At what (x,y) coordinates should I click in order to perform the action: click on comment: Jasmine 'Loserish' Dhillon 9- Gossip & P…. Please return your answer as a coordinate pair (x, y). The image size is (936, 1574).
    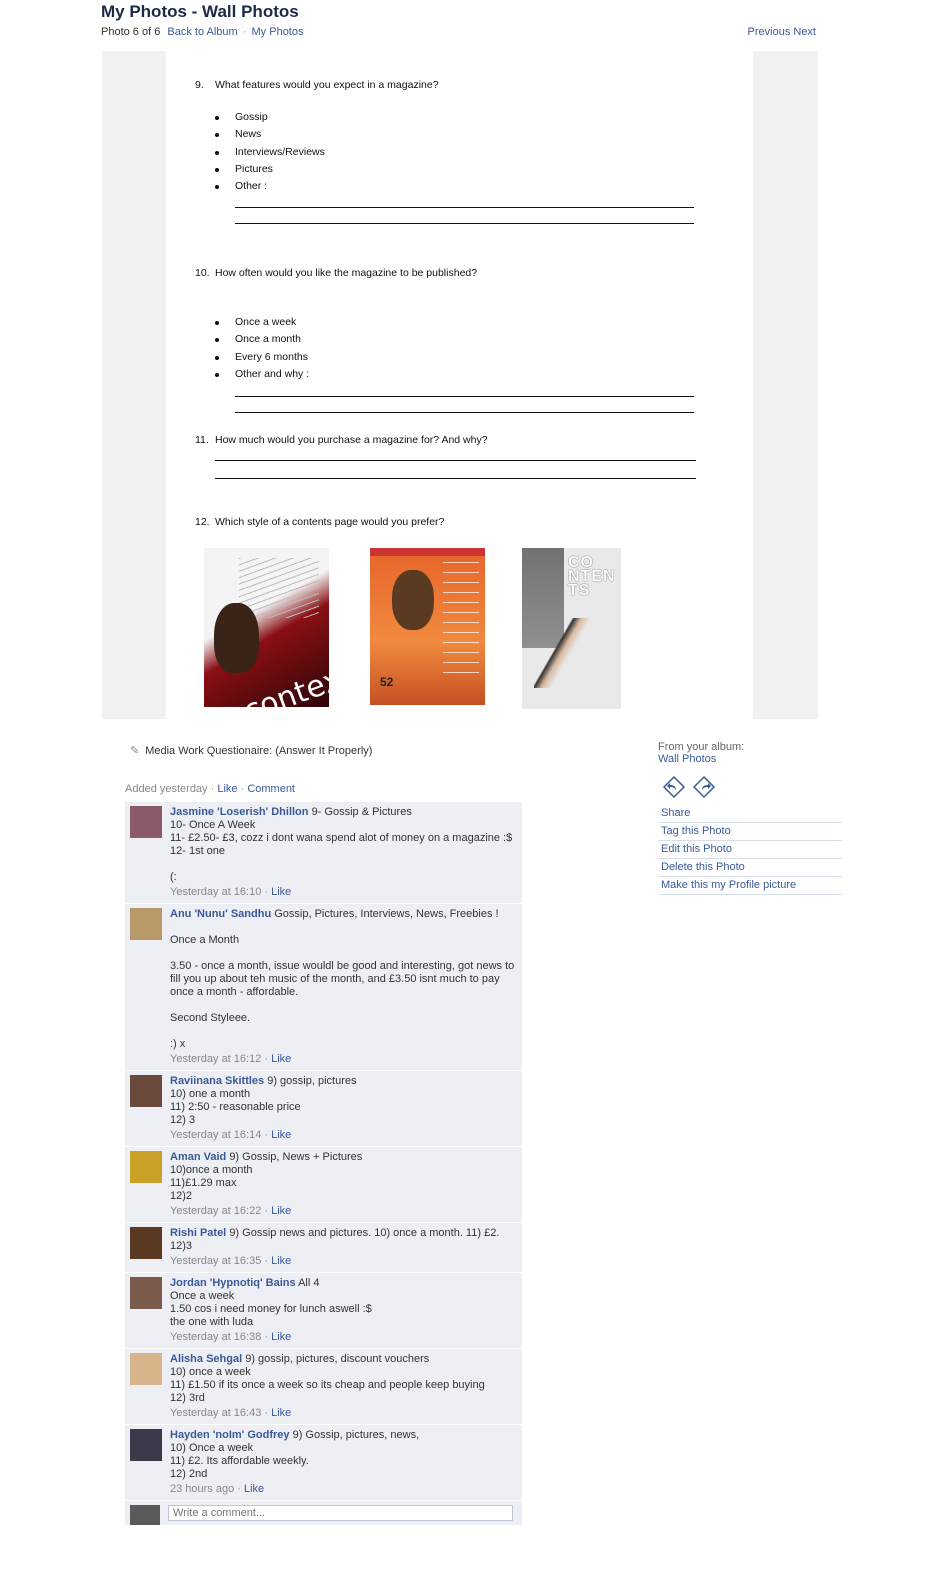
    Looking at the image, I should click on (323, 853).